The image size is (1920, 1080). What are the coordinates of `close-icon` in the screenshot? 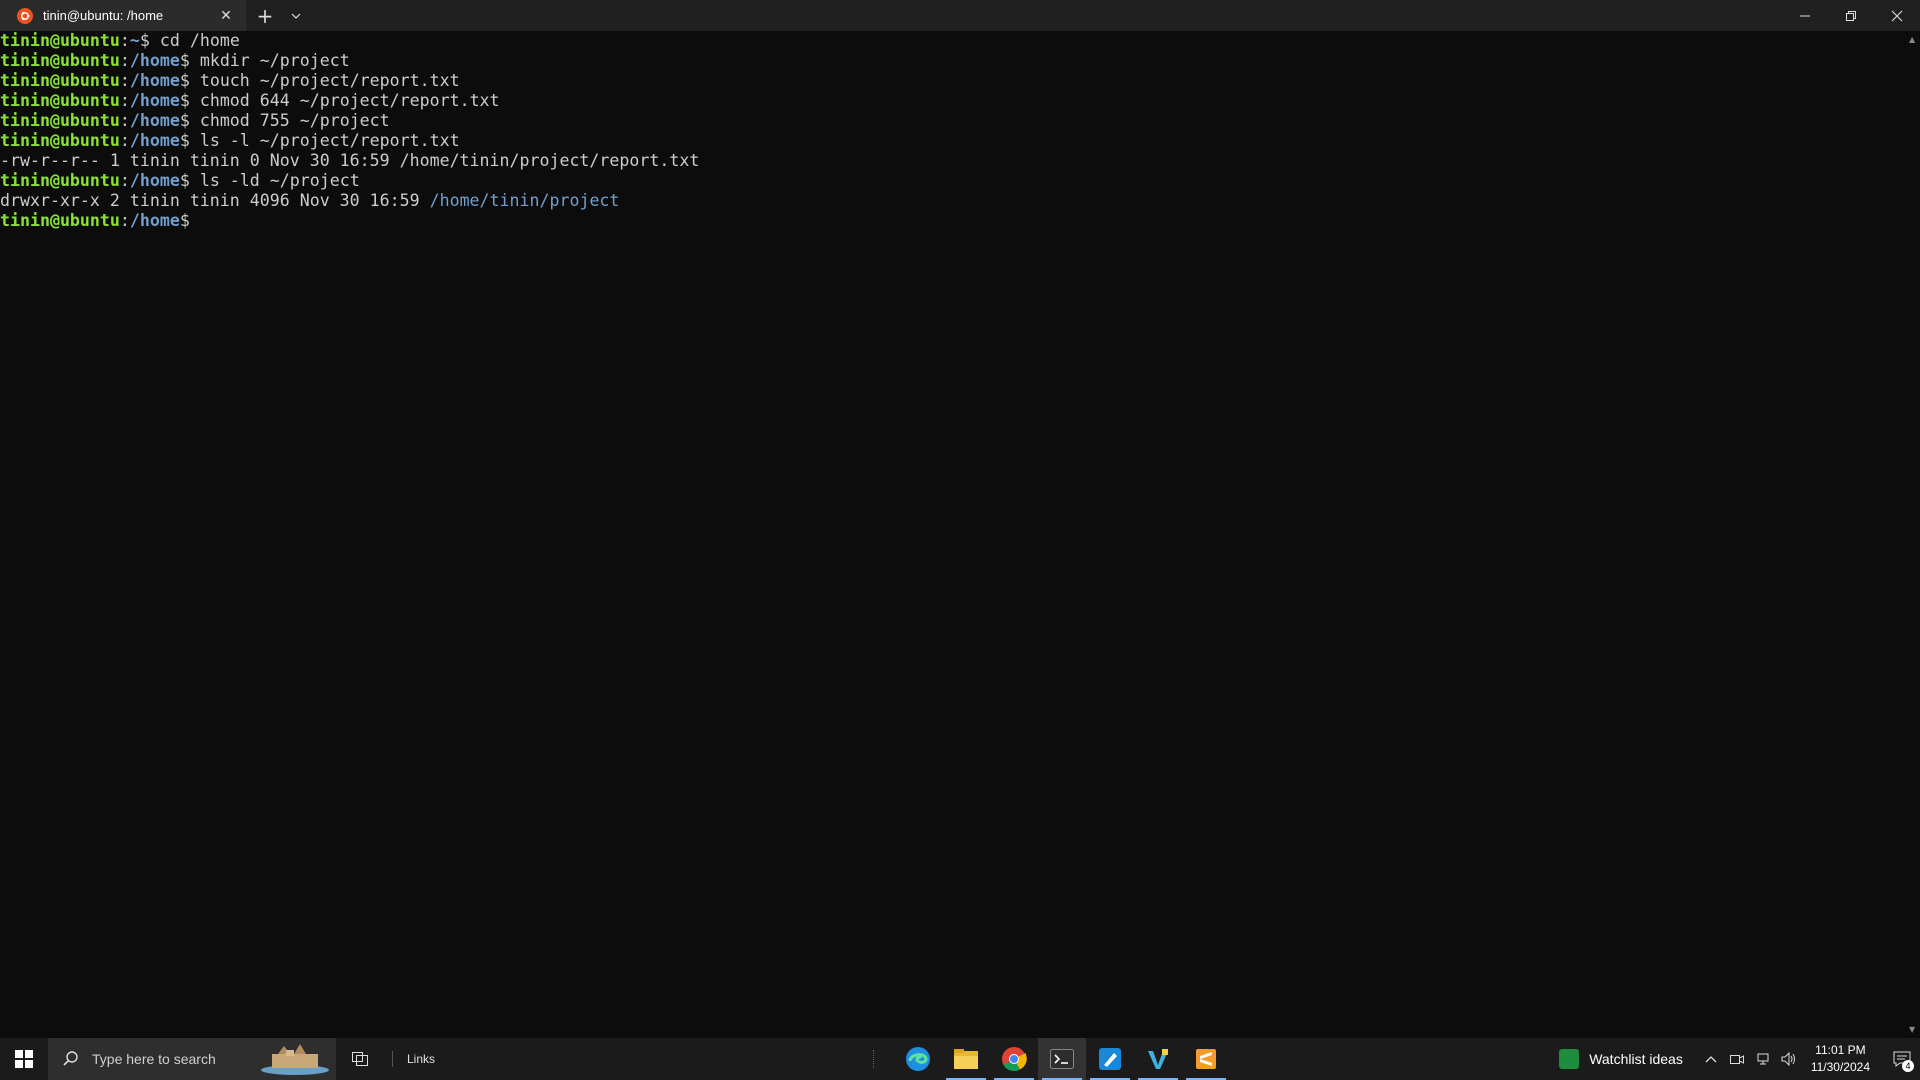 It's located at (1897, 15).